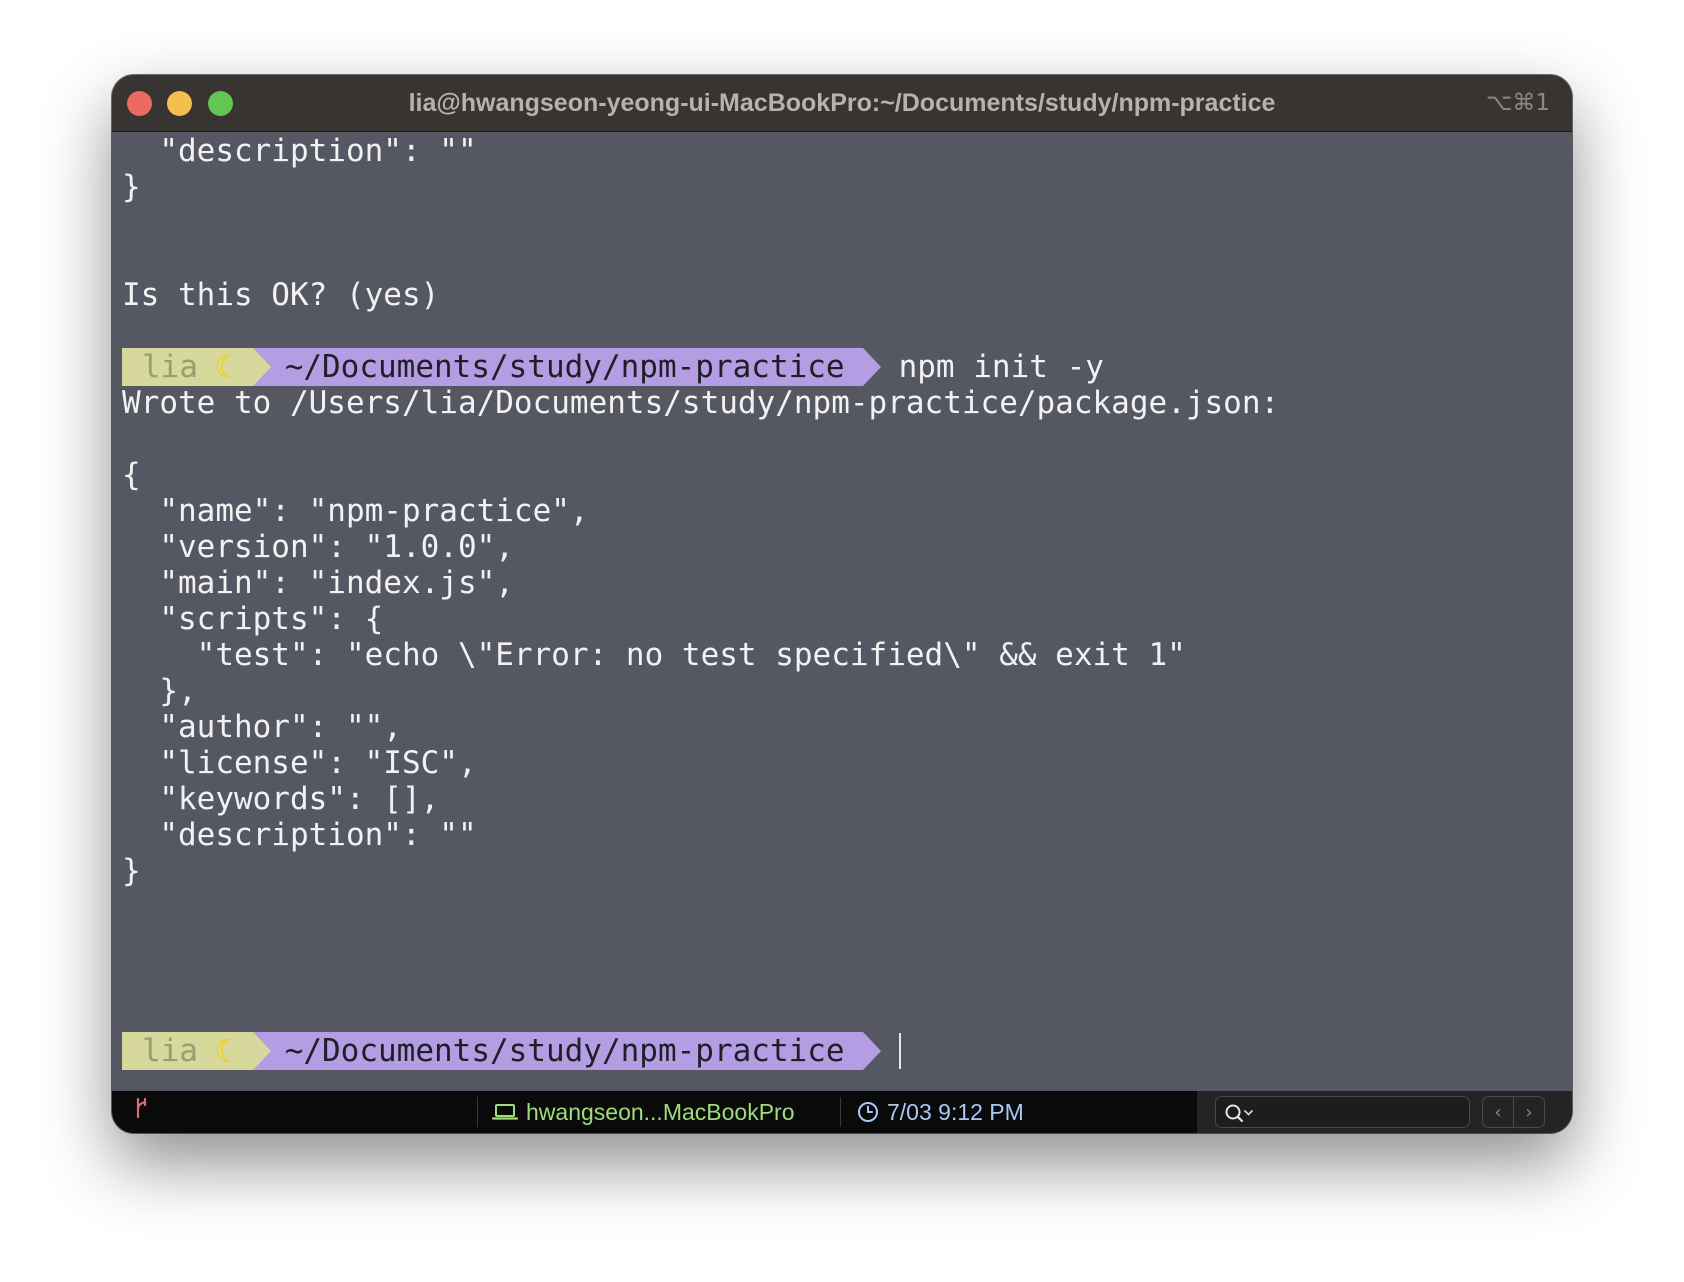  I want to click on chevron-left-icon: ‹, so click(1498, 1112).